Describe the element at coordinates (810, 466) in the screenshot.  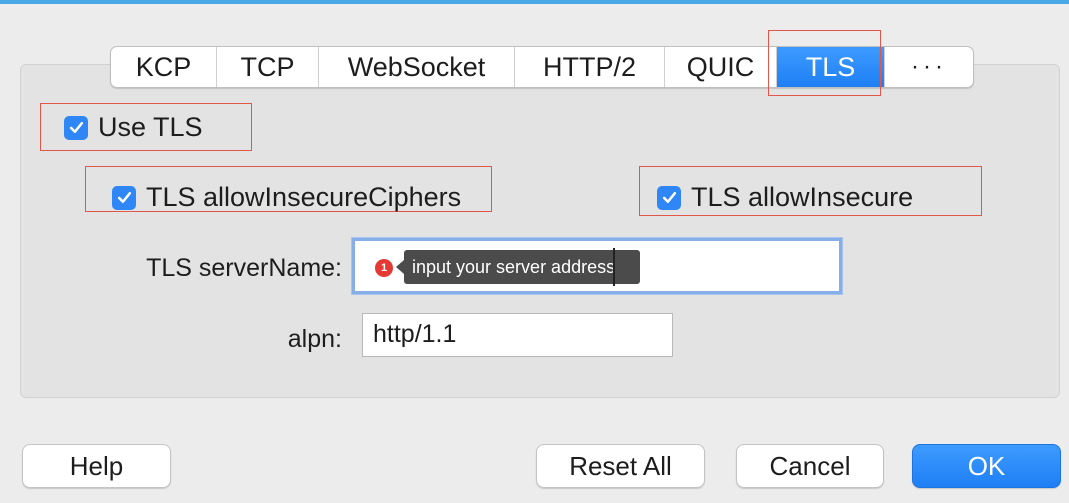
I see `cancel-button: Cancel` at that location.